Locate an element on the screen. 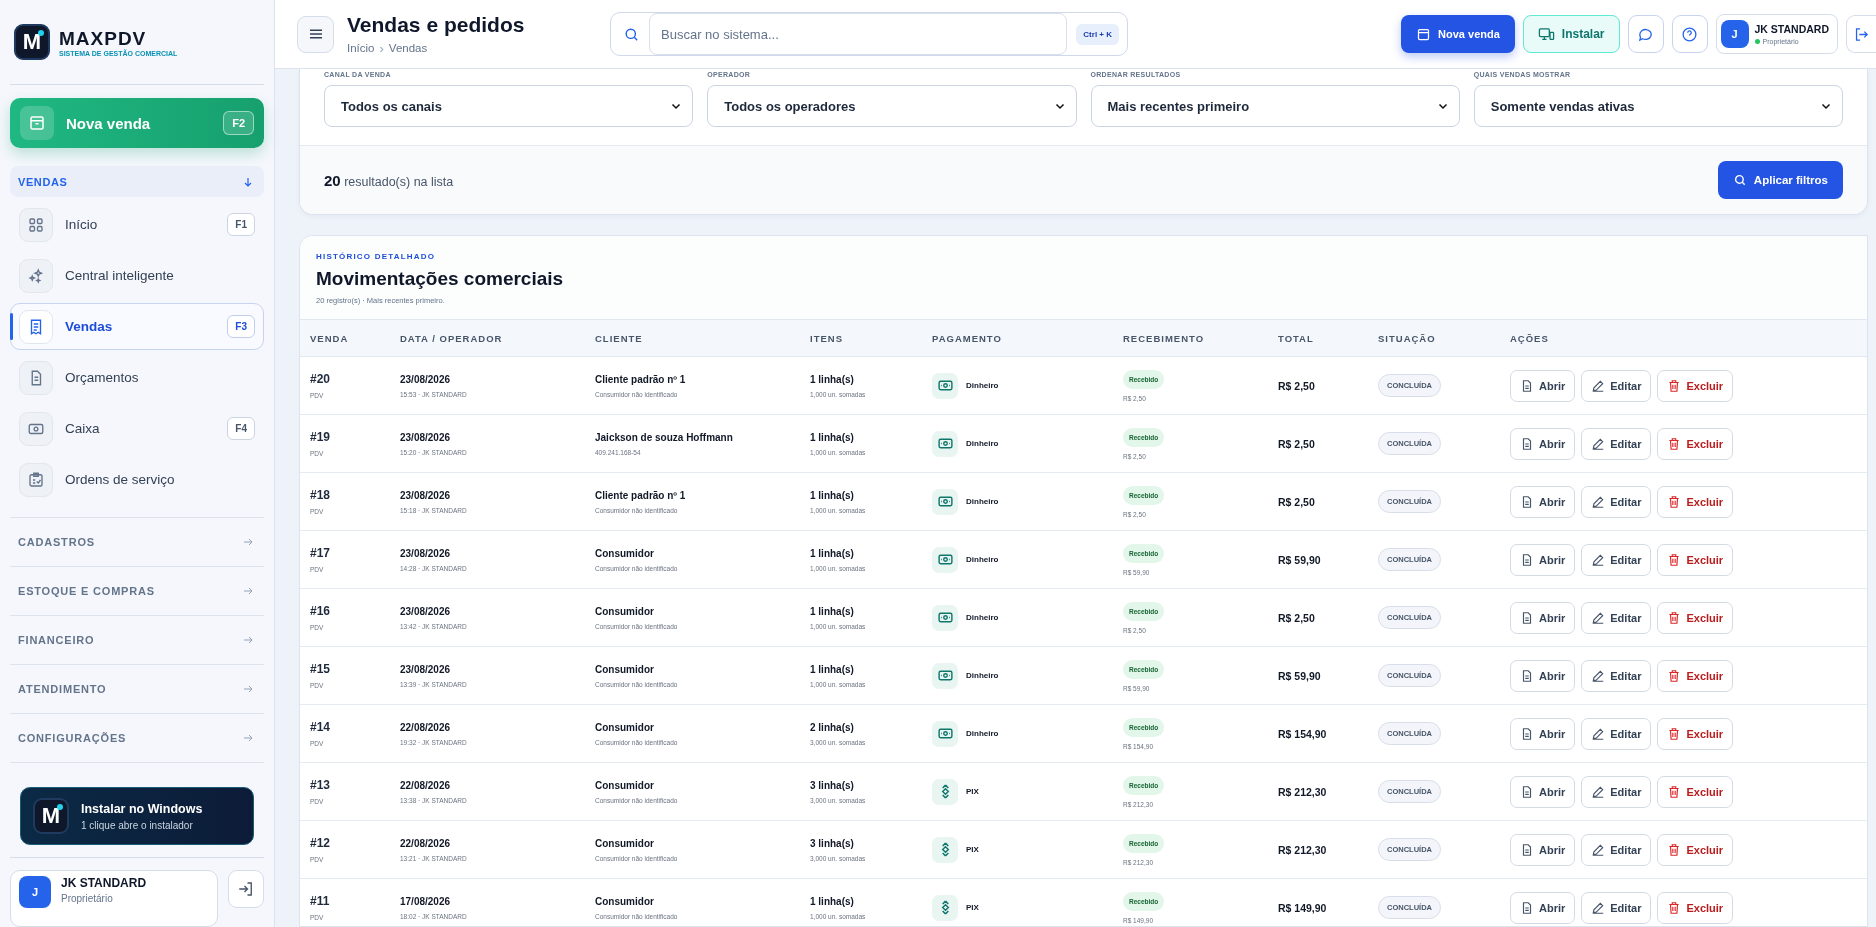 The image size is (1876, 927). nav-item: Caixa F4 is located at coordinates (137, 428).